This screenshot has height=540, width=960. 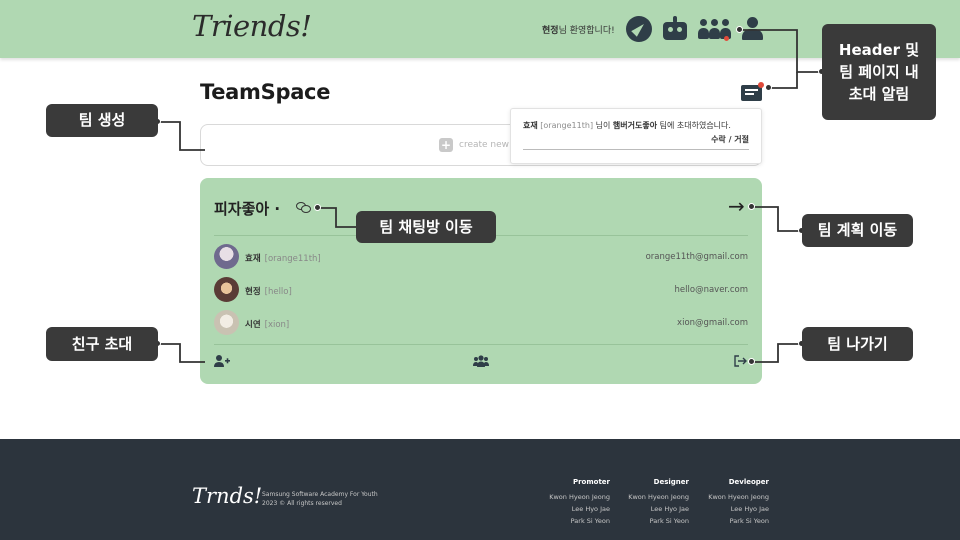 What do you see at coordinates (712, 323) in the screenshot?
I see `member-email: xion@gmail.com` at bounding box center [712, 323].